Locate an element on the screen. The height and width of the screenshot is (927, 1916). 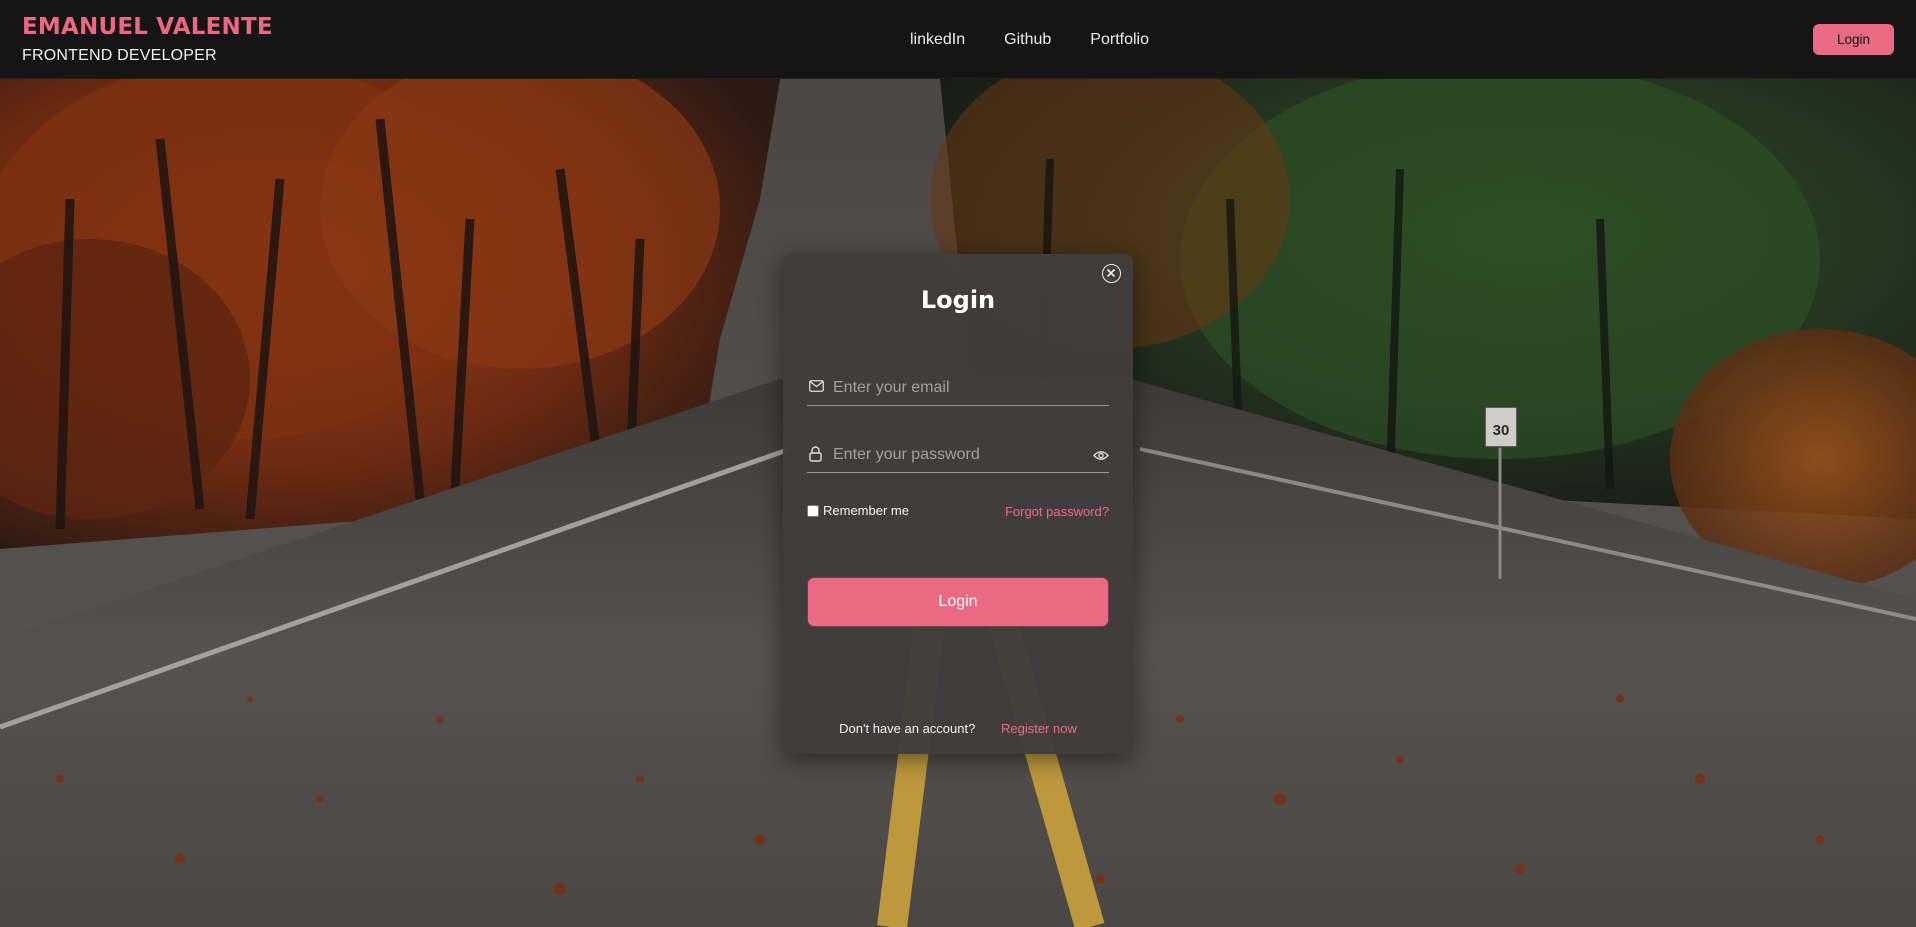
remember-me-checkbox is located at coordinates (813, 510).